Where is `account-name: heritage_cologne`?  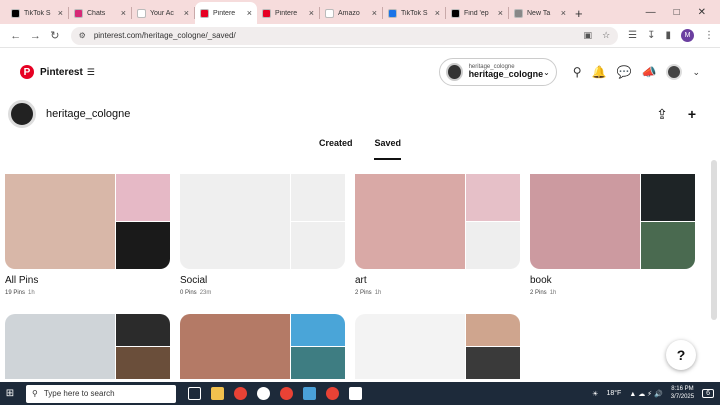 account-name: heritage_cologne is located at coordinates (506, 74).